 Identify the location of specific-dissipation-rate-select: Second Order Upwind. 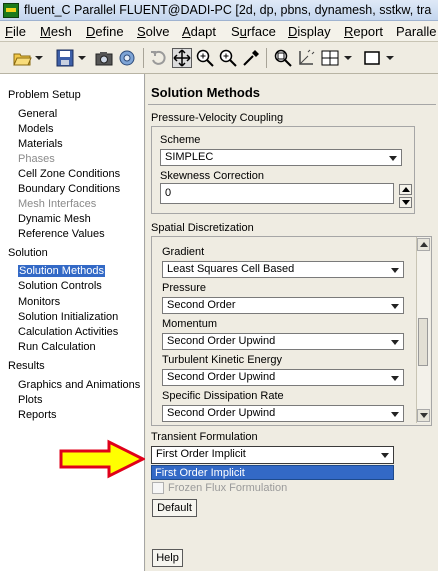
(283, 413).